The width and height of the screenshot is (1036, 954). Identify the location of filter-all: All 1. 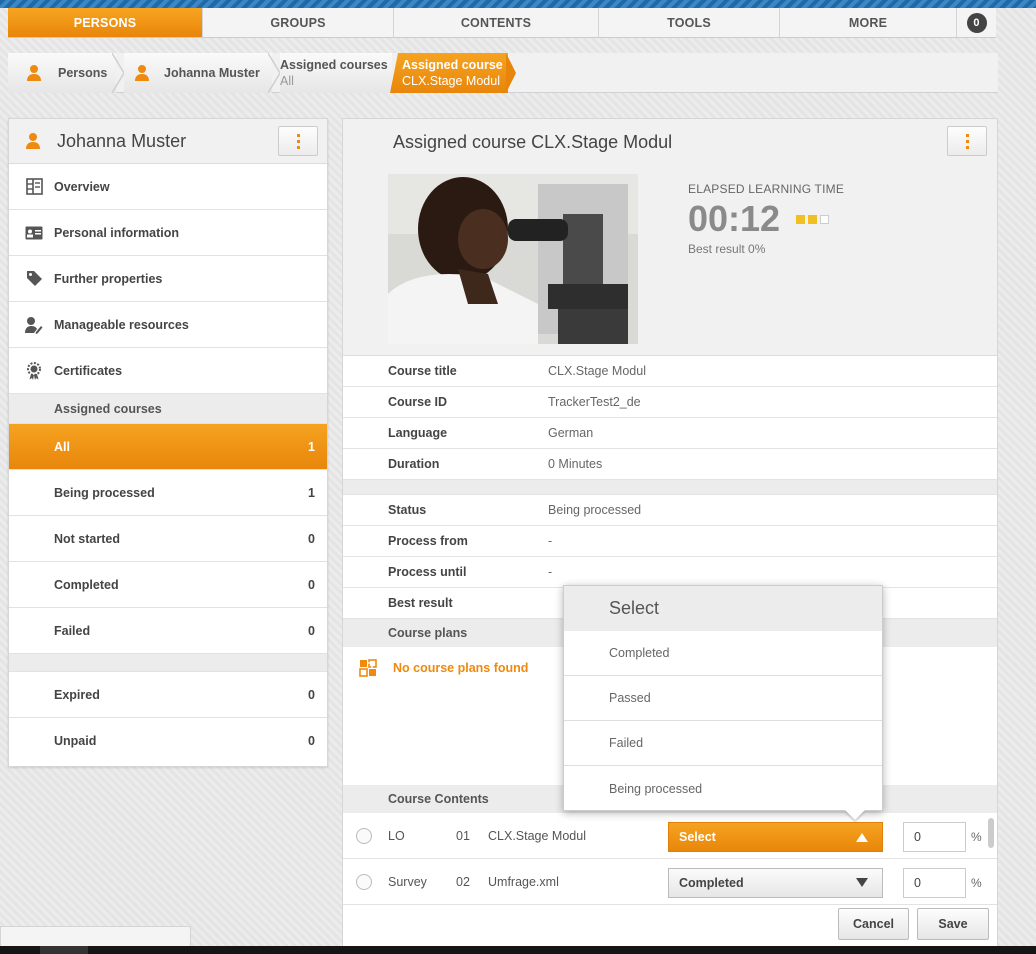
(168, 447).